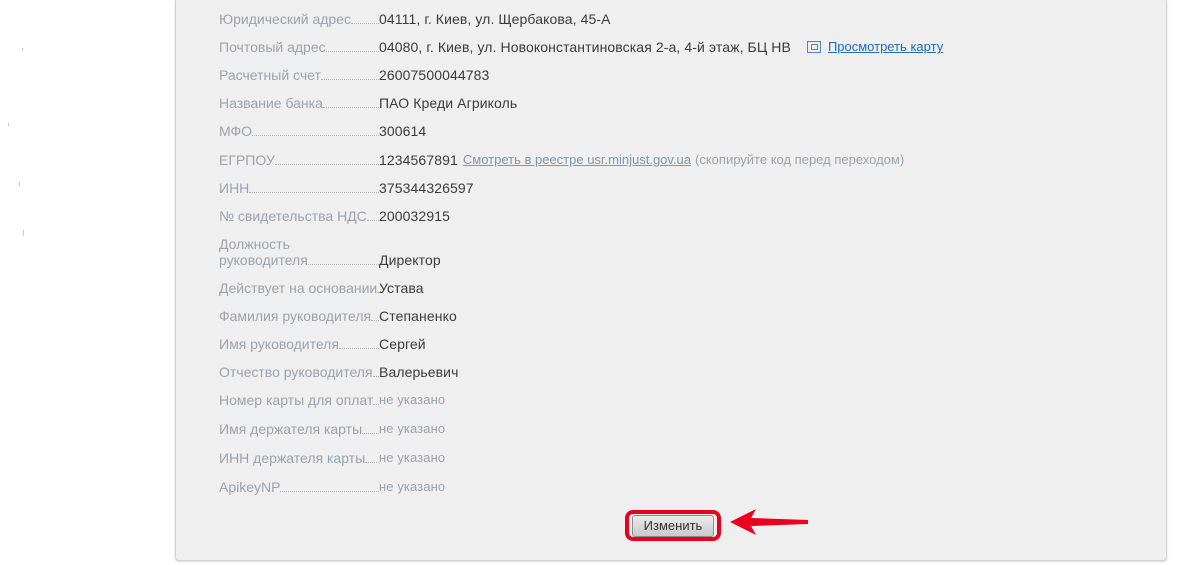 The image size is (1178, 565). Describe the element at coordinates (247, 160) in the screenshot. I see `field-label: ЕГРПОУ` at that location.